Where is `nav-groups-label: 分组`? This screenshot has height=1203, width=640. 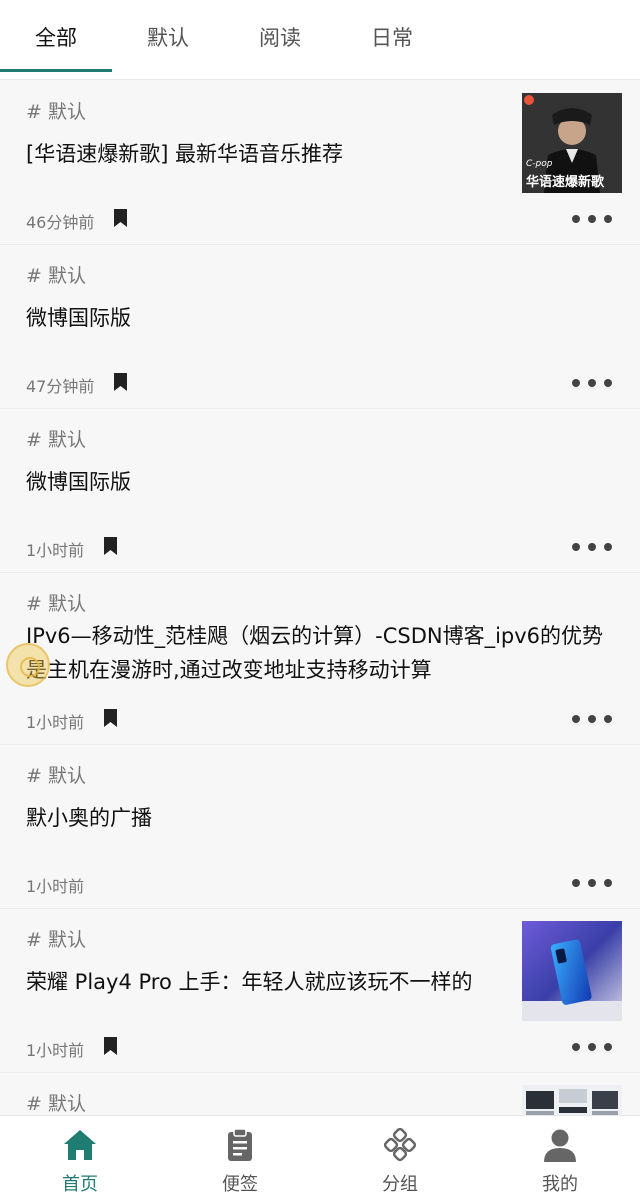 nav-groups-label: 分组 is located at coordinates (400, 1184).